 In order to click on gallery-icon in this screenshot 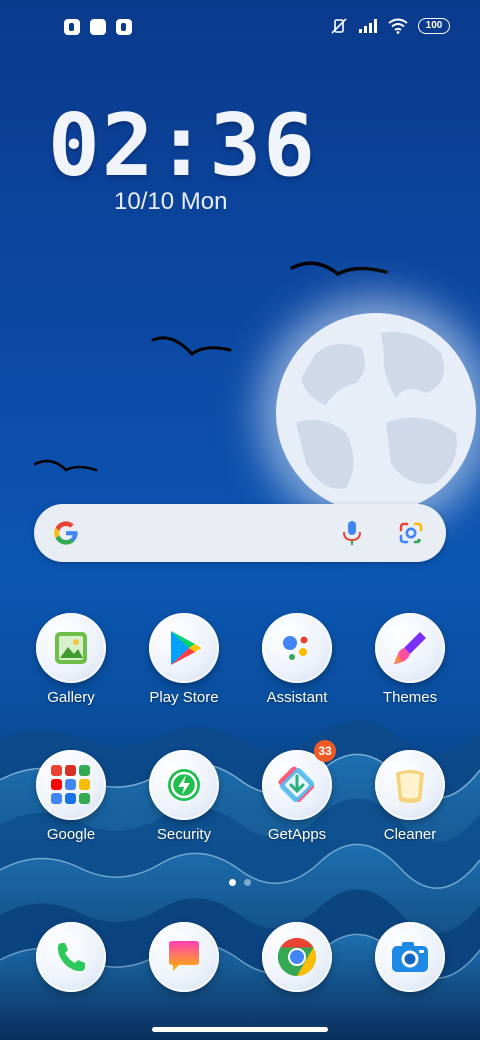, I will do `click(71, 648)`.